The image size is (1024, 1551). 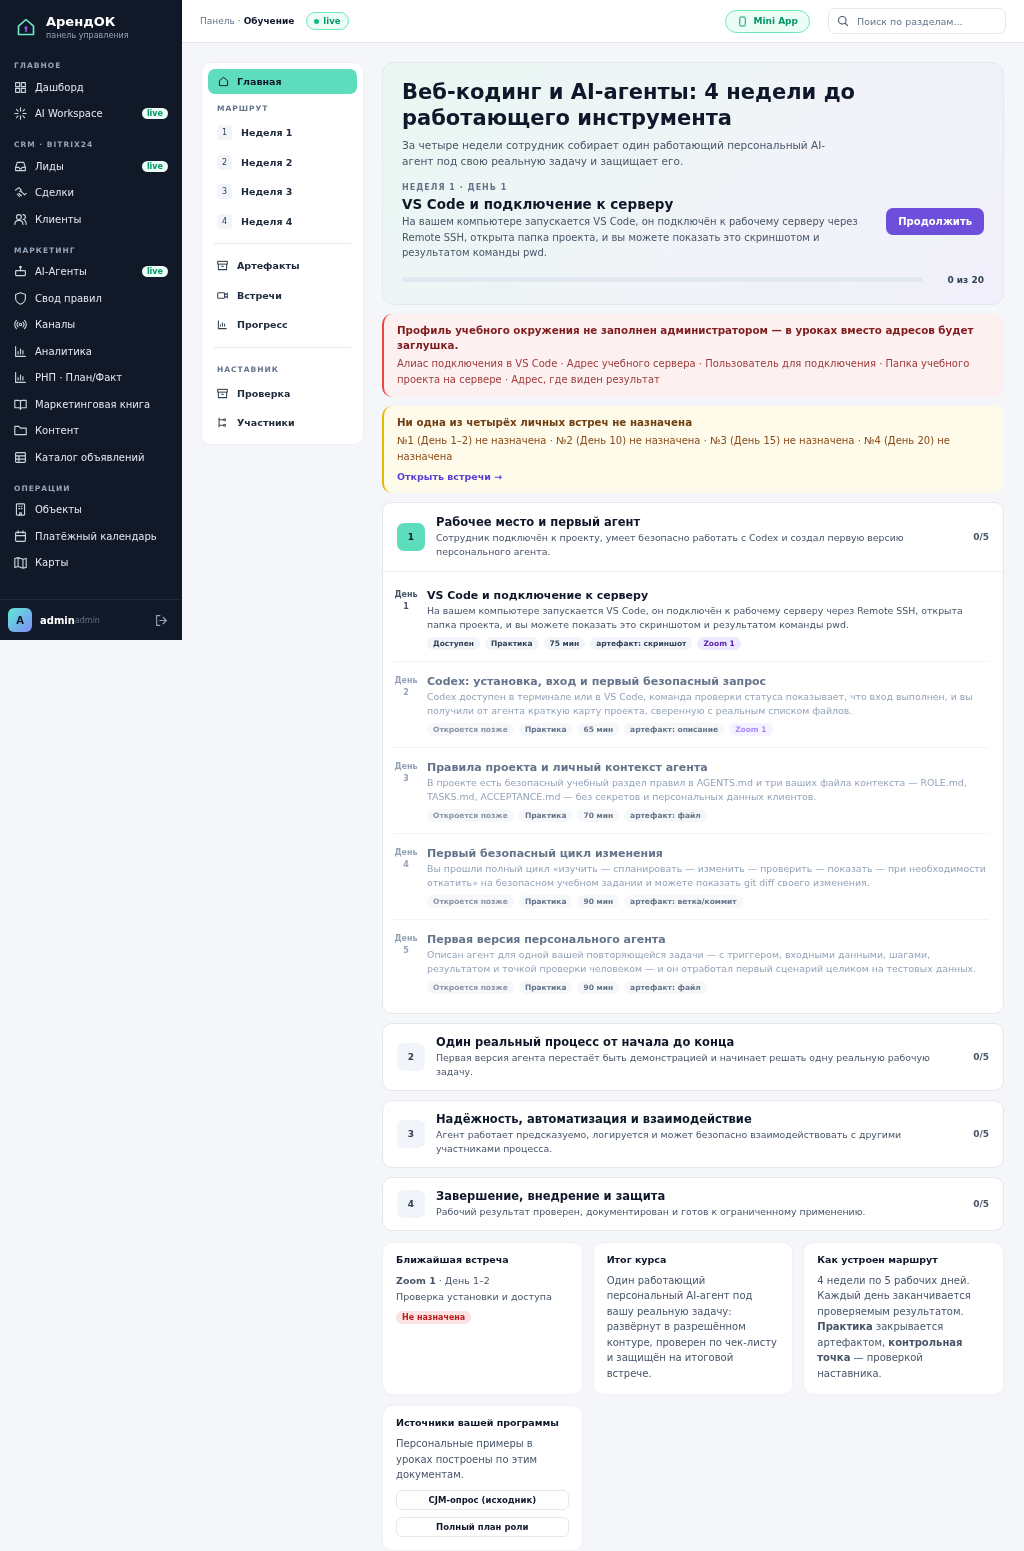 What do you see at coordinates (965, 279) in the screenshot?
I see `progress-count: 0 из 20` at bounding box center [965, 279].